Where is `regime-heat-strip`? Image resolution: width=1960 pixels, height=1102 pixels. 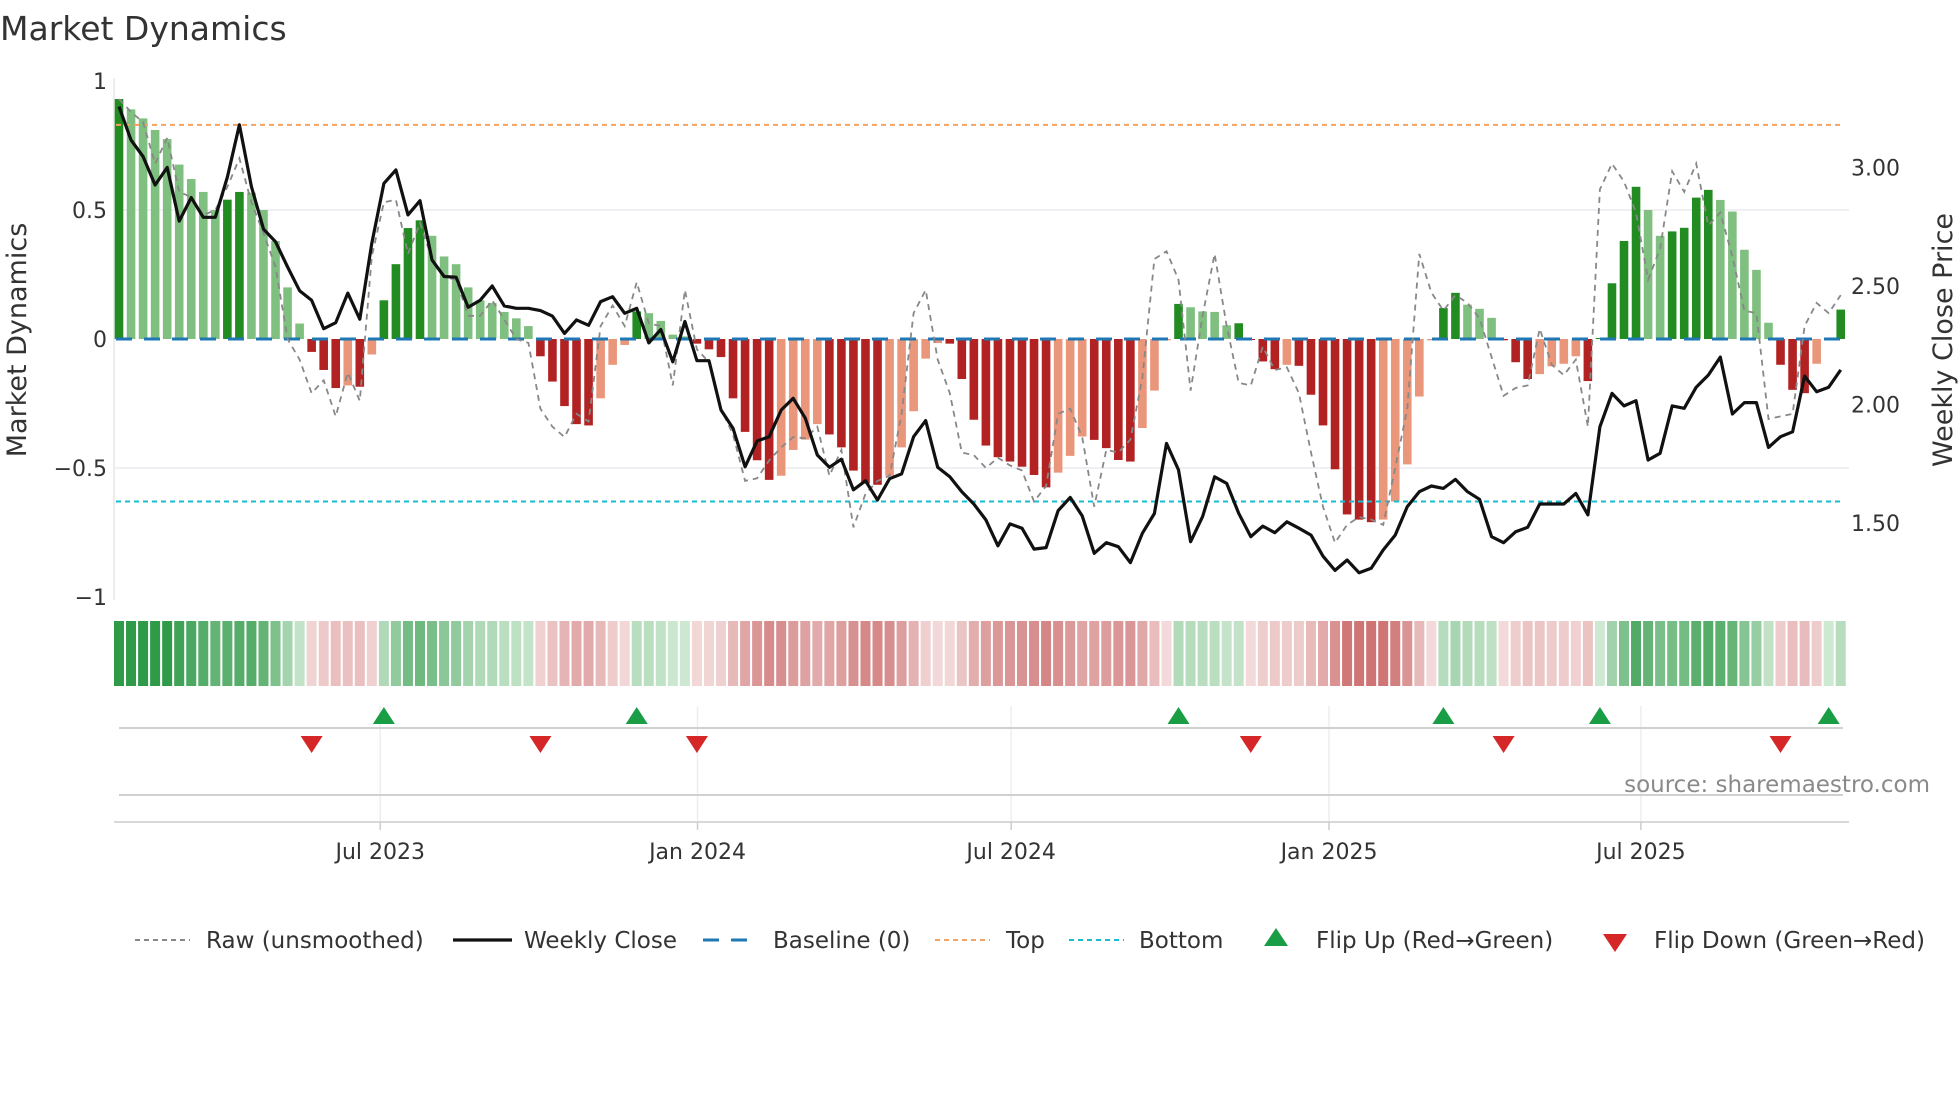 regime-heat-strip is located at coordinates (980, 653).